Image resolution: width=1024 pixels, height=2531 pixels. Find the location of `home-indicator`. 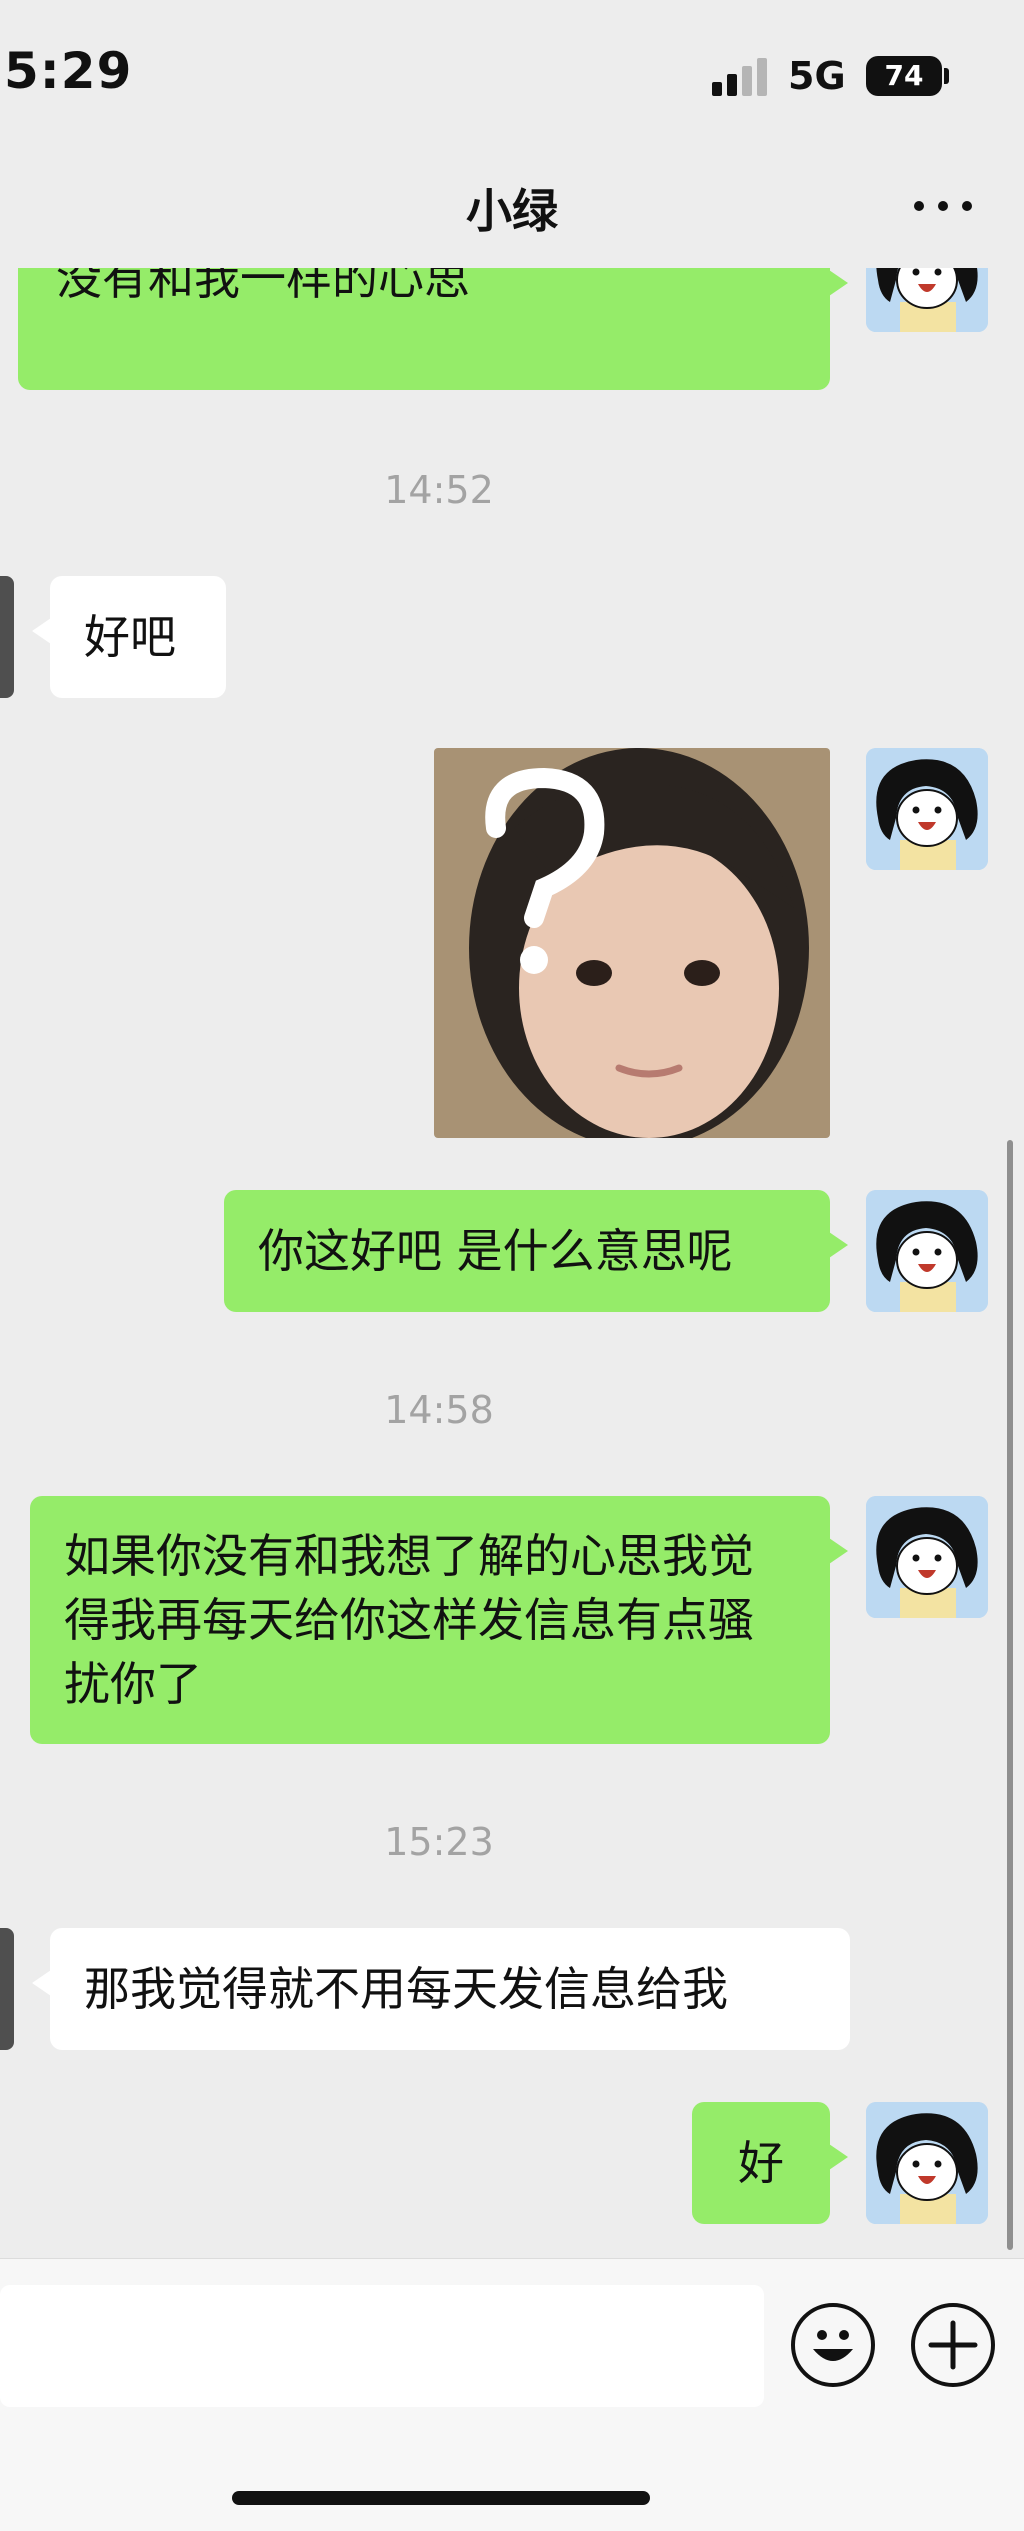

home-indicator is located at coordinates (441, 2498).